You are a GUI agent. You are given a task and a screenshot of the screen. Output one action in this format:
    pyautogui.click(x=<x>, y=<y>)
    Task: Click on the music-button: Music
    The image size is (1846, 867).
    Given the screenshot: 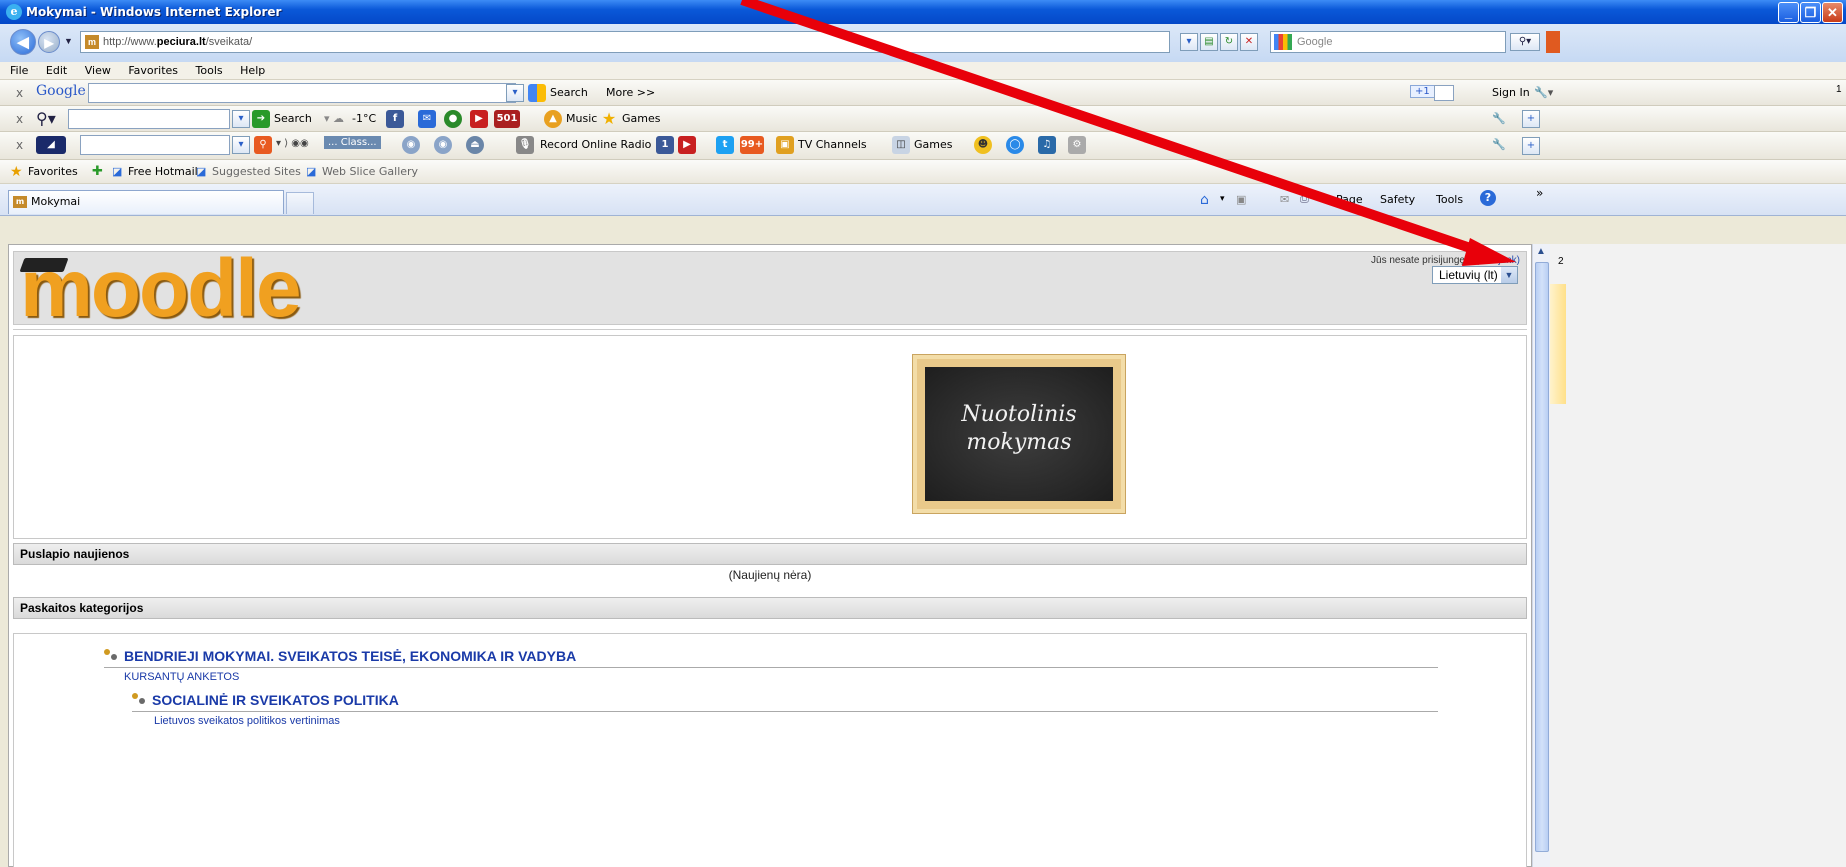 What is the action you would take?
    pyautogui.click(x=581, y=118)
    